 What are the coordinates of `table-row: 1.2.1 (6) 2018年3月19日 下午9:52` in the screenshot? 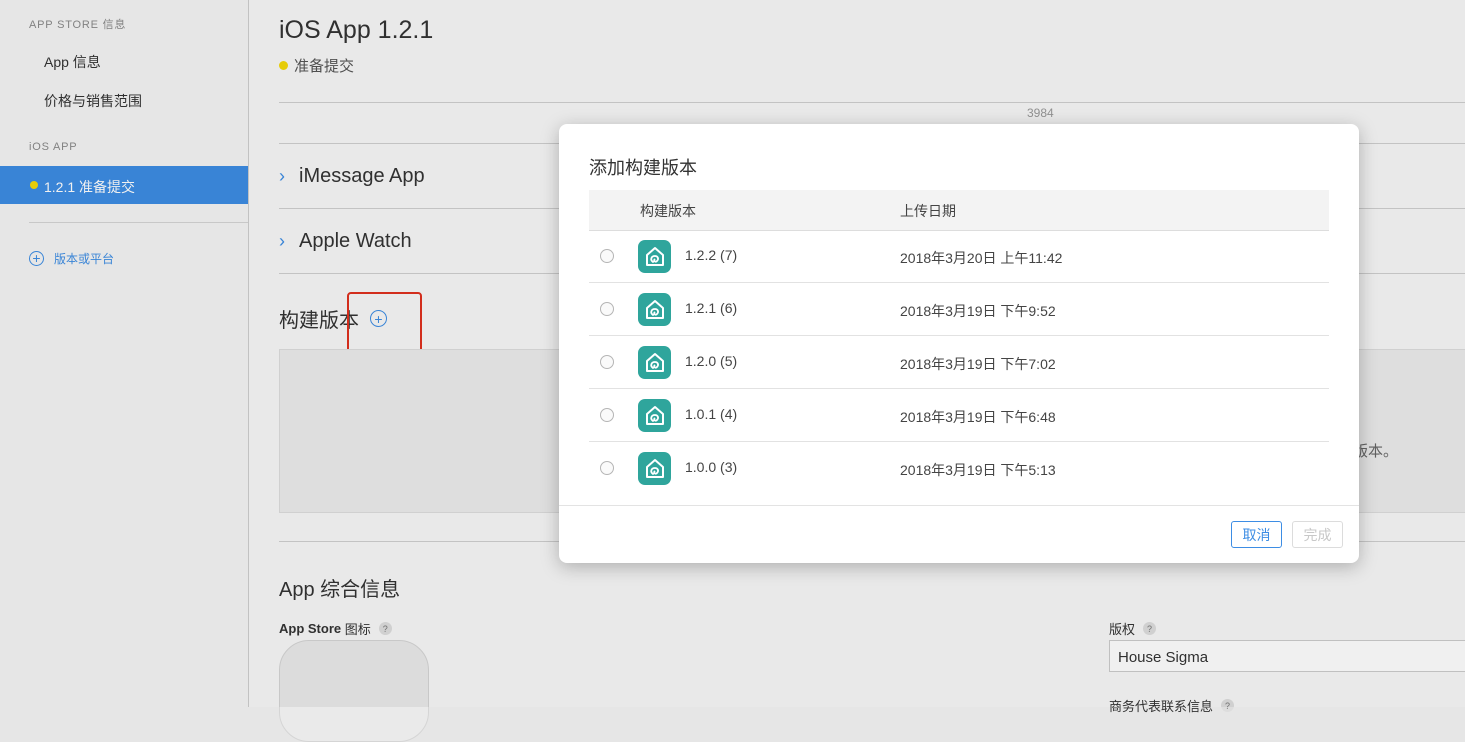 It's located at (959, 309).